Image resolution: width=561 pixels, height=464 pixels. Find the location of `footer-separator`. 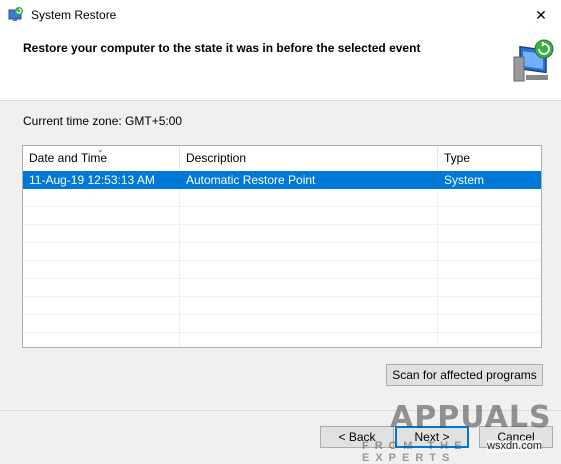

footer-separator is located at coordinates (280, 410).